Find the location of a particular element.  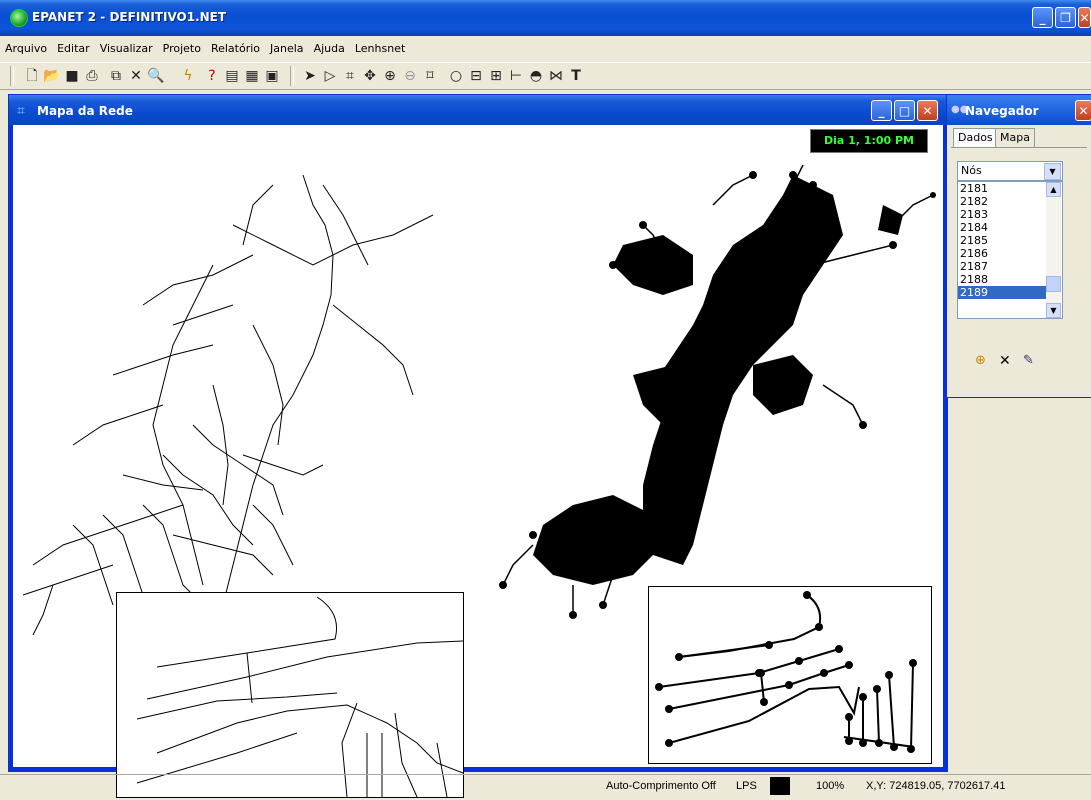

map-close-button: ✕ is located at coordinates (927, 110).